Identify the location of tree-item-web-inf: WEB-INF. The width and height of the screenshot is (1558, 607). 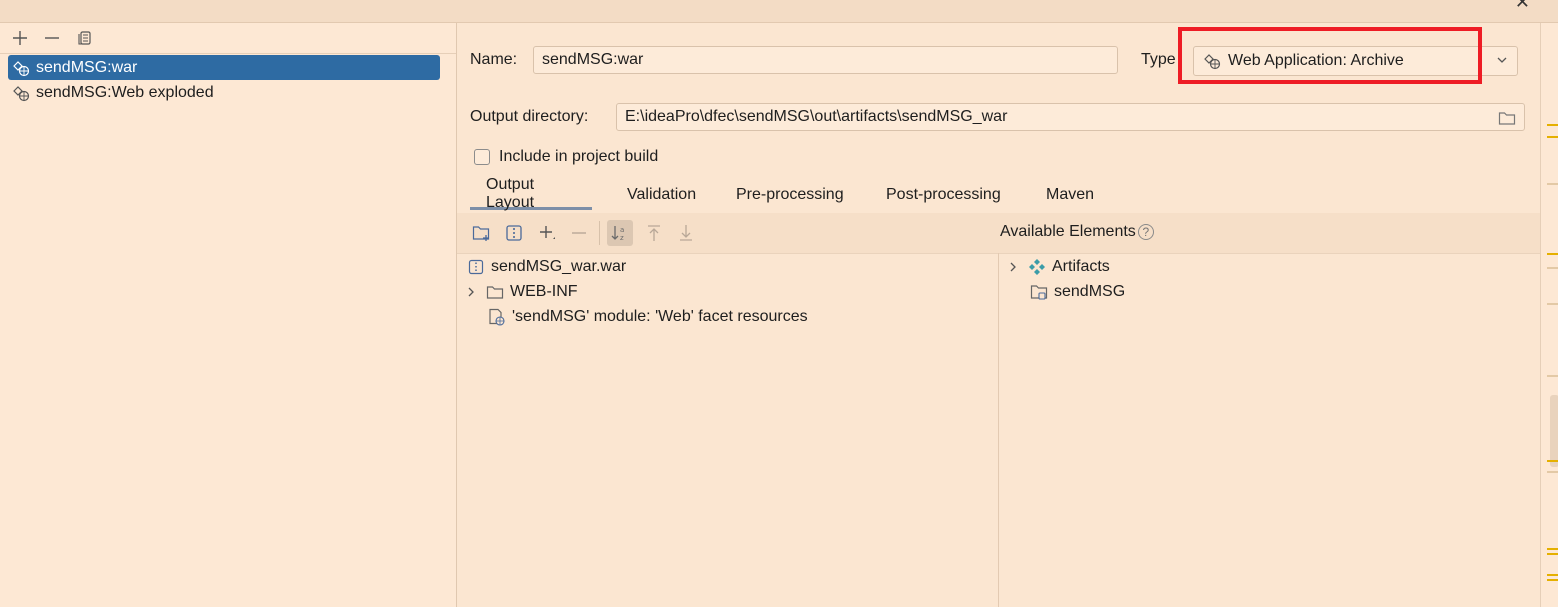
(522, 291).